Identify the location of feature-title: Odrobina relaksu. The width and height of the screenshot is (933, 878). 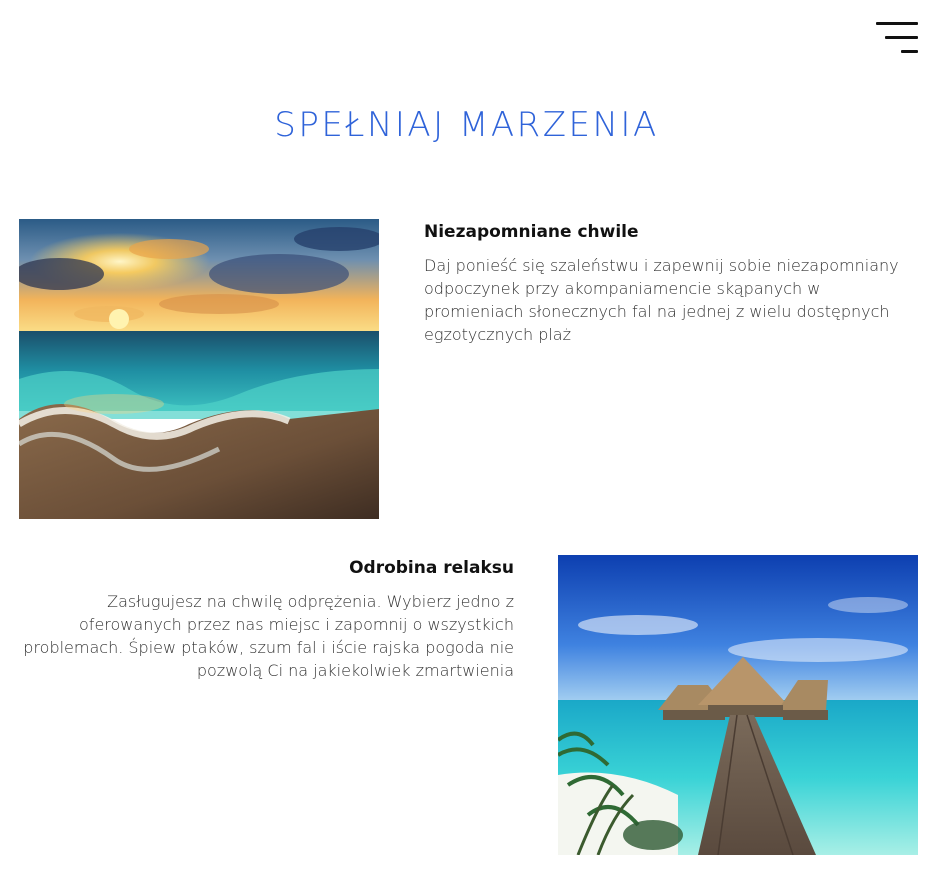
(431, 568).